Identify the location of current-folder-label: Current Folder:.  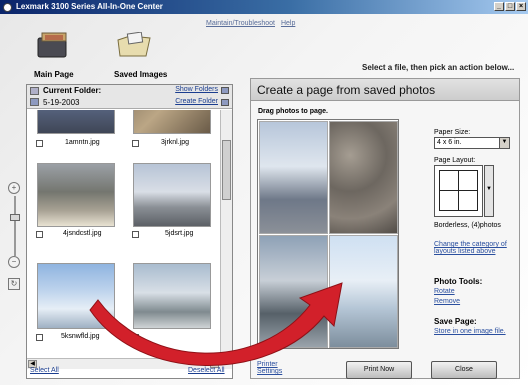
(72, 90).